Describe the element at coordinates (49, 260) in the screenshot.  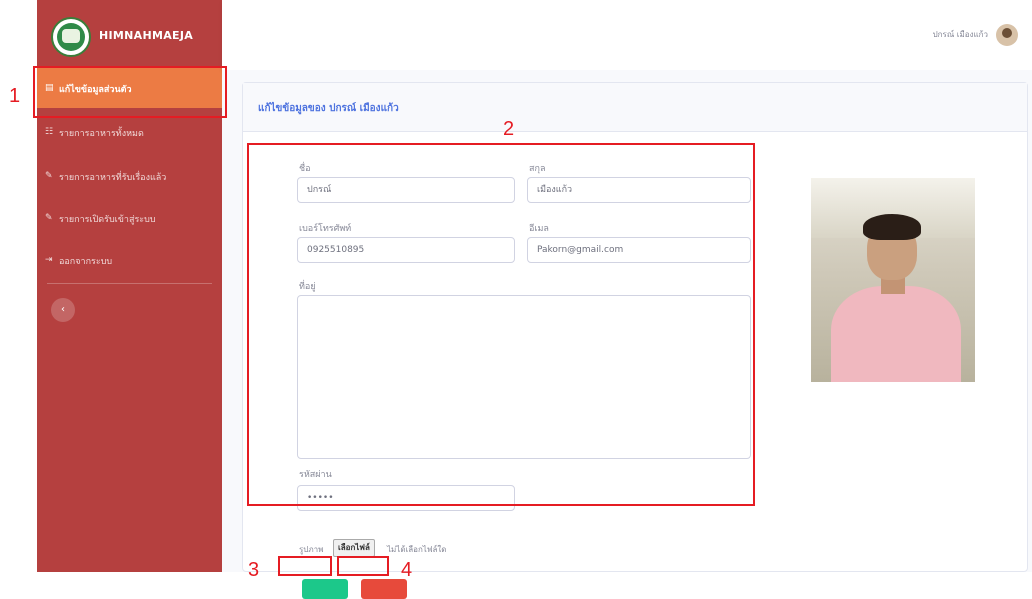
I see `logout-icon: ⇥` at that location.